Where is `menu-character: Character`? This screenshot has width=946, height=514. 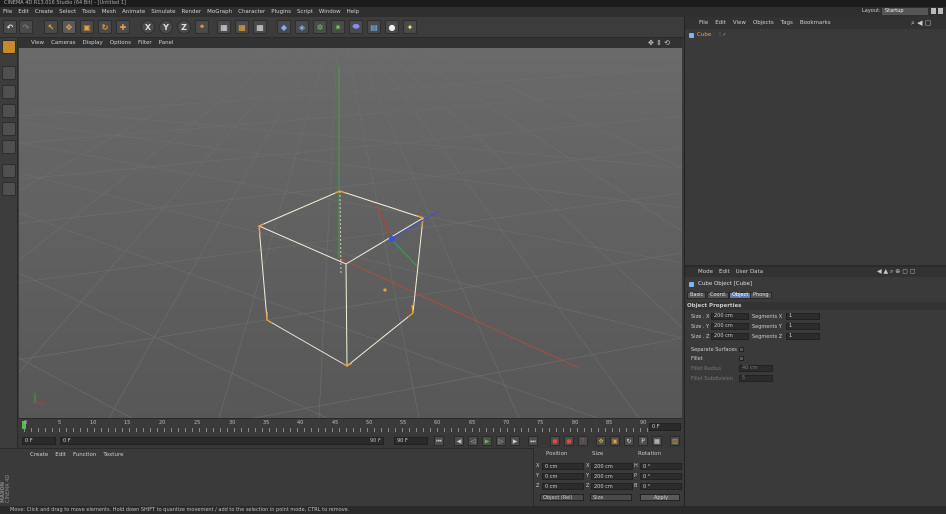 menu-character: Character is located at coordinates (251, 12).